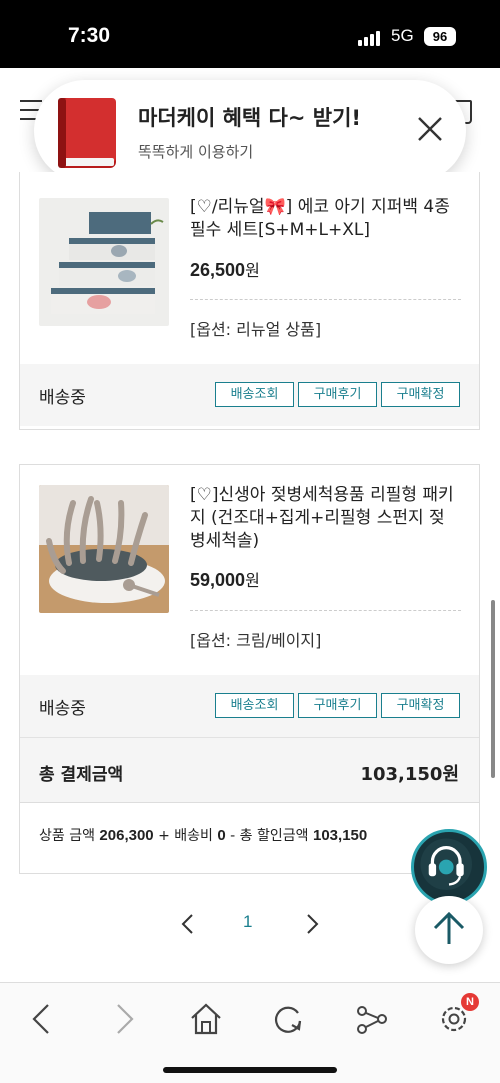  Describe the element at coordinates (250, 34) in the screenshot. I see `status-bar: 7:30 5G 96` at that location.